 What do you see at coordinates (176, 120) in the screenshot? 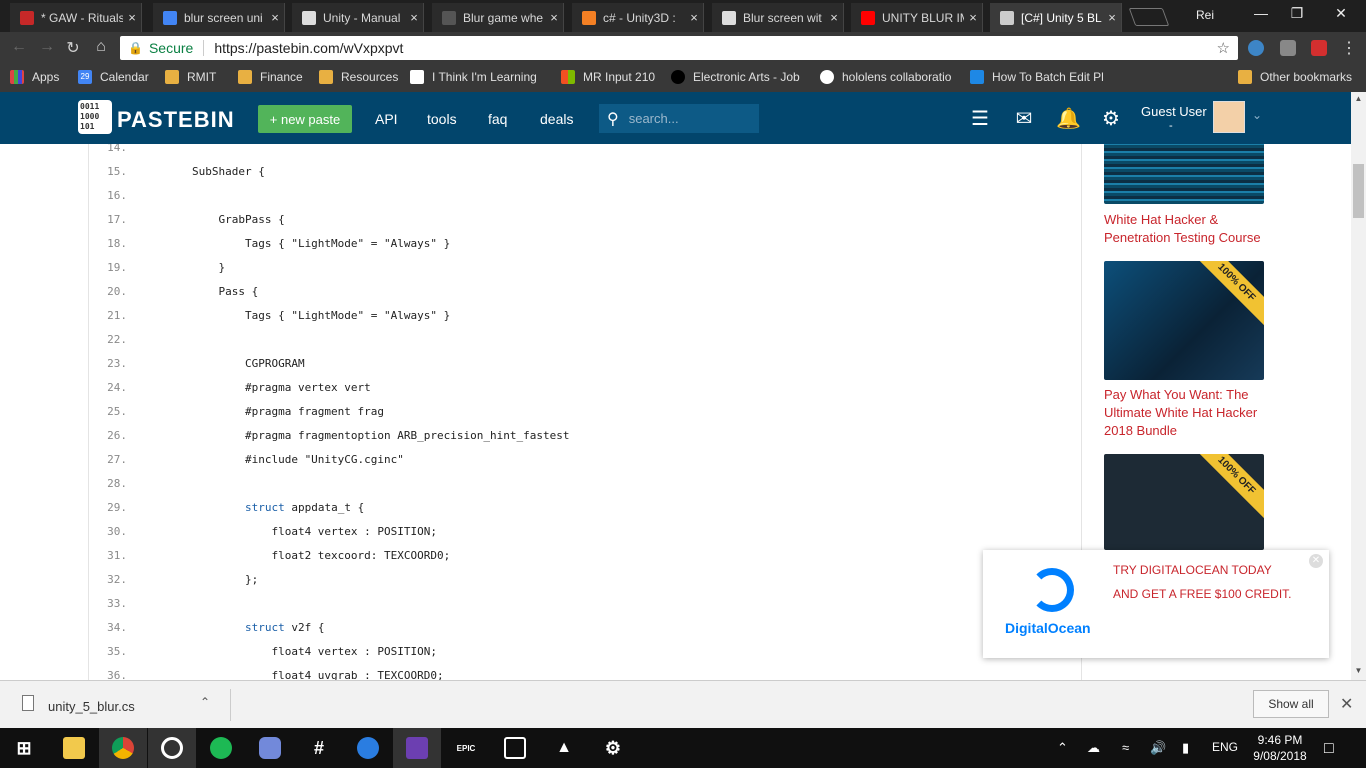
I see `pastebin-logo-text: PASTEBIN` at bounding box center [176, 120].